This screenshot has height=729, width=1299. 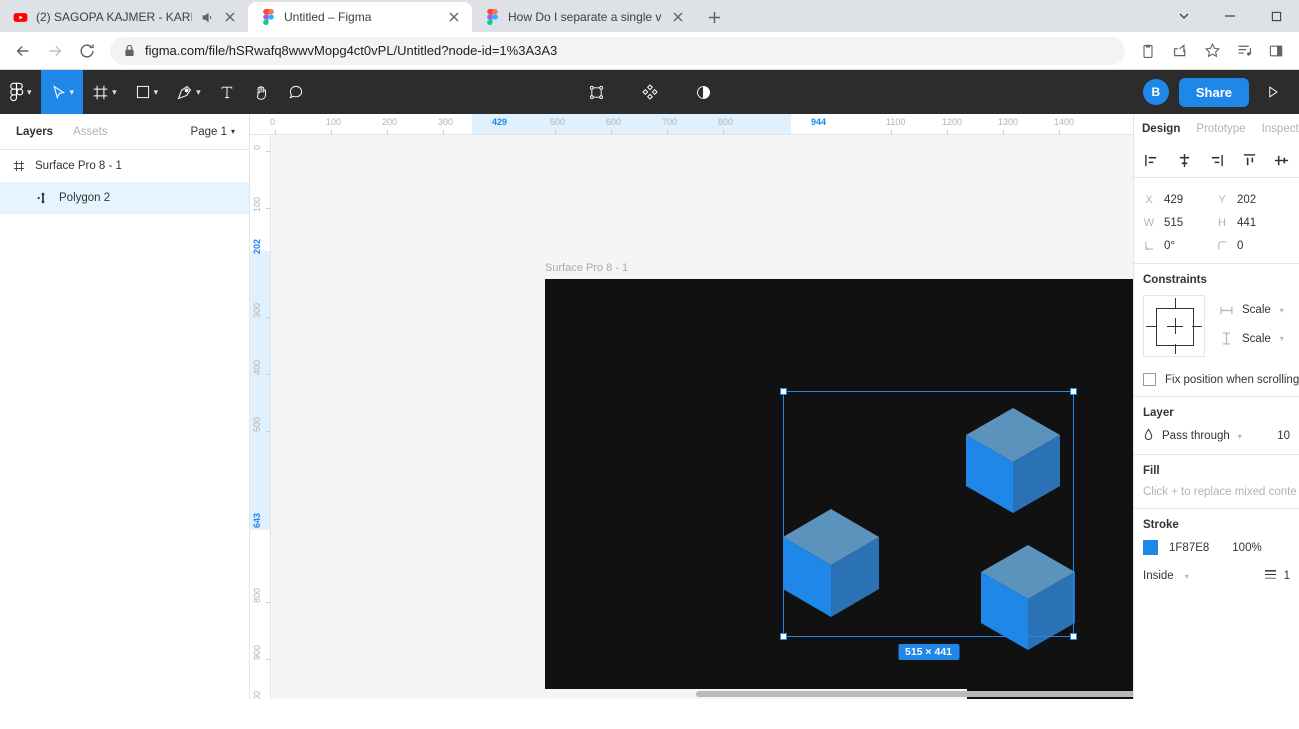 I want to click on align-top-icon, so click(x=1249, y=160).